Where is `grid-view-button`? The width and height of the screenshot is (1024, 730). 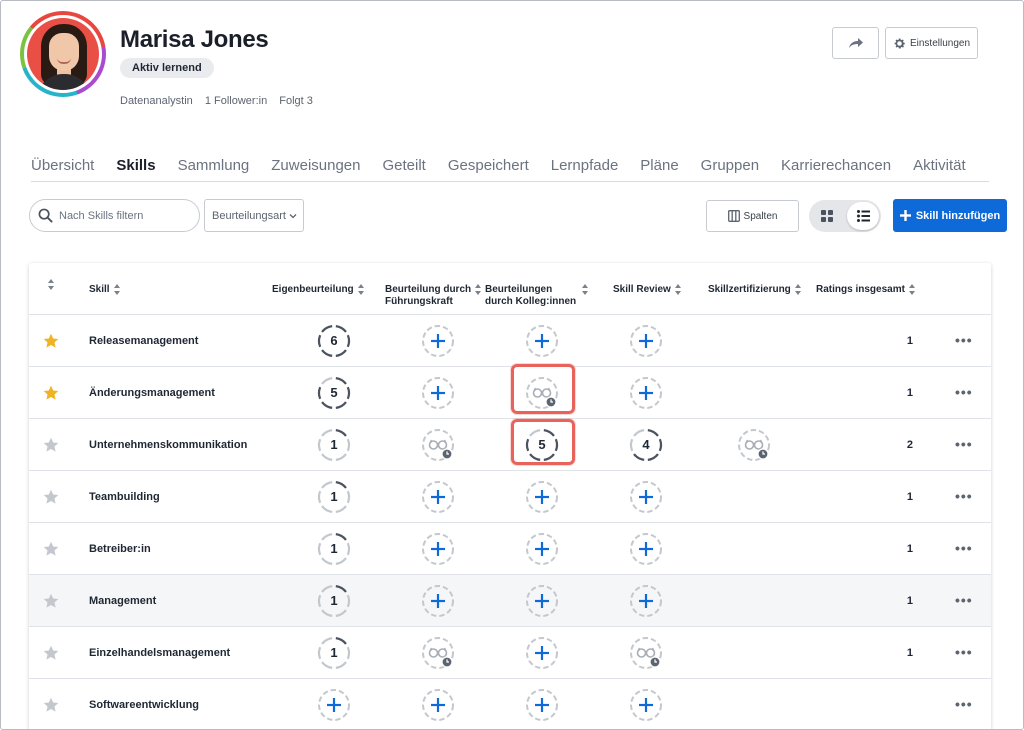
grid-view-button is located at coordinates (827, 216).